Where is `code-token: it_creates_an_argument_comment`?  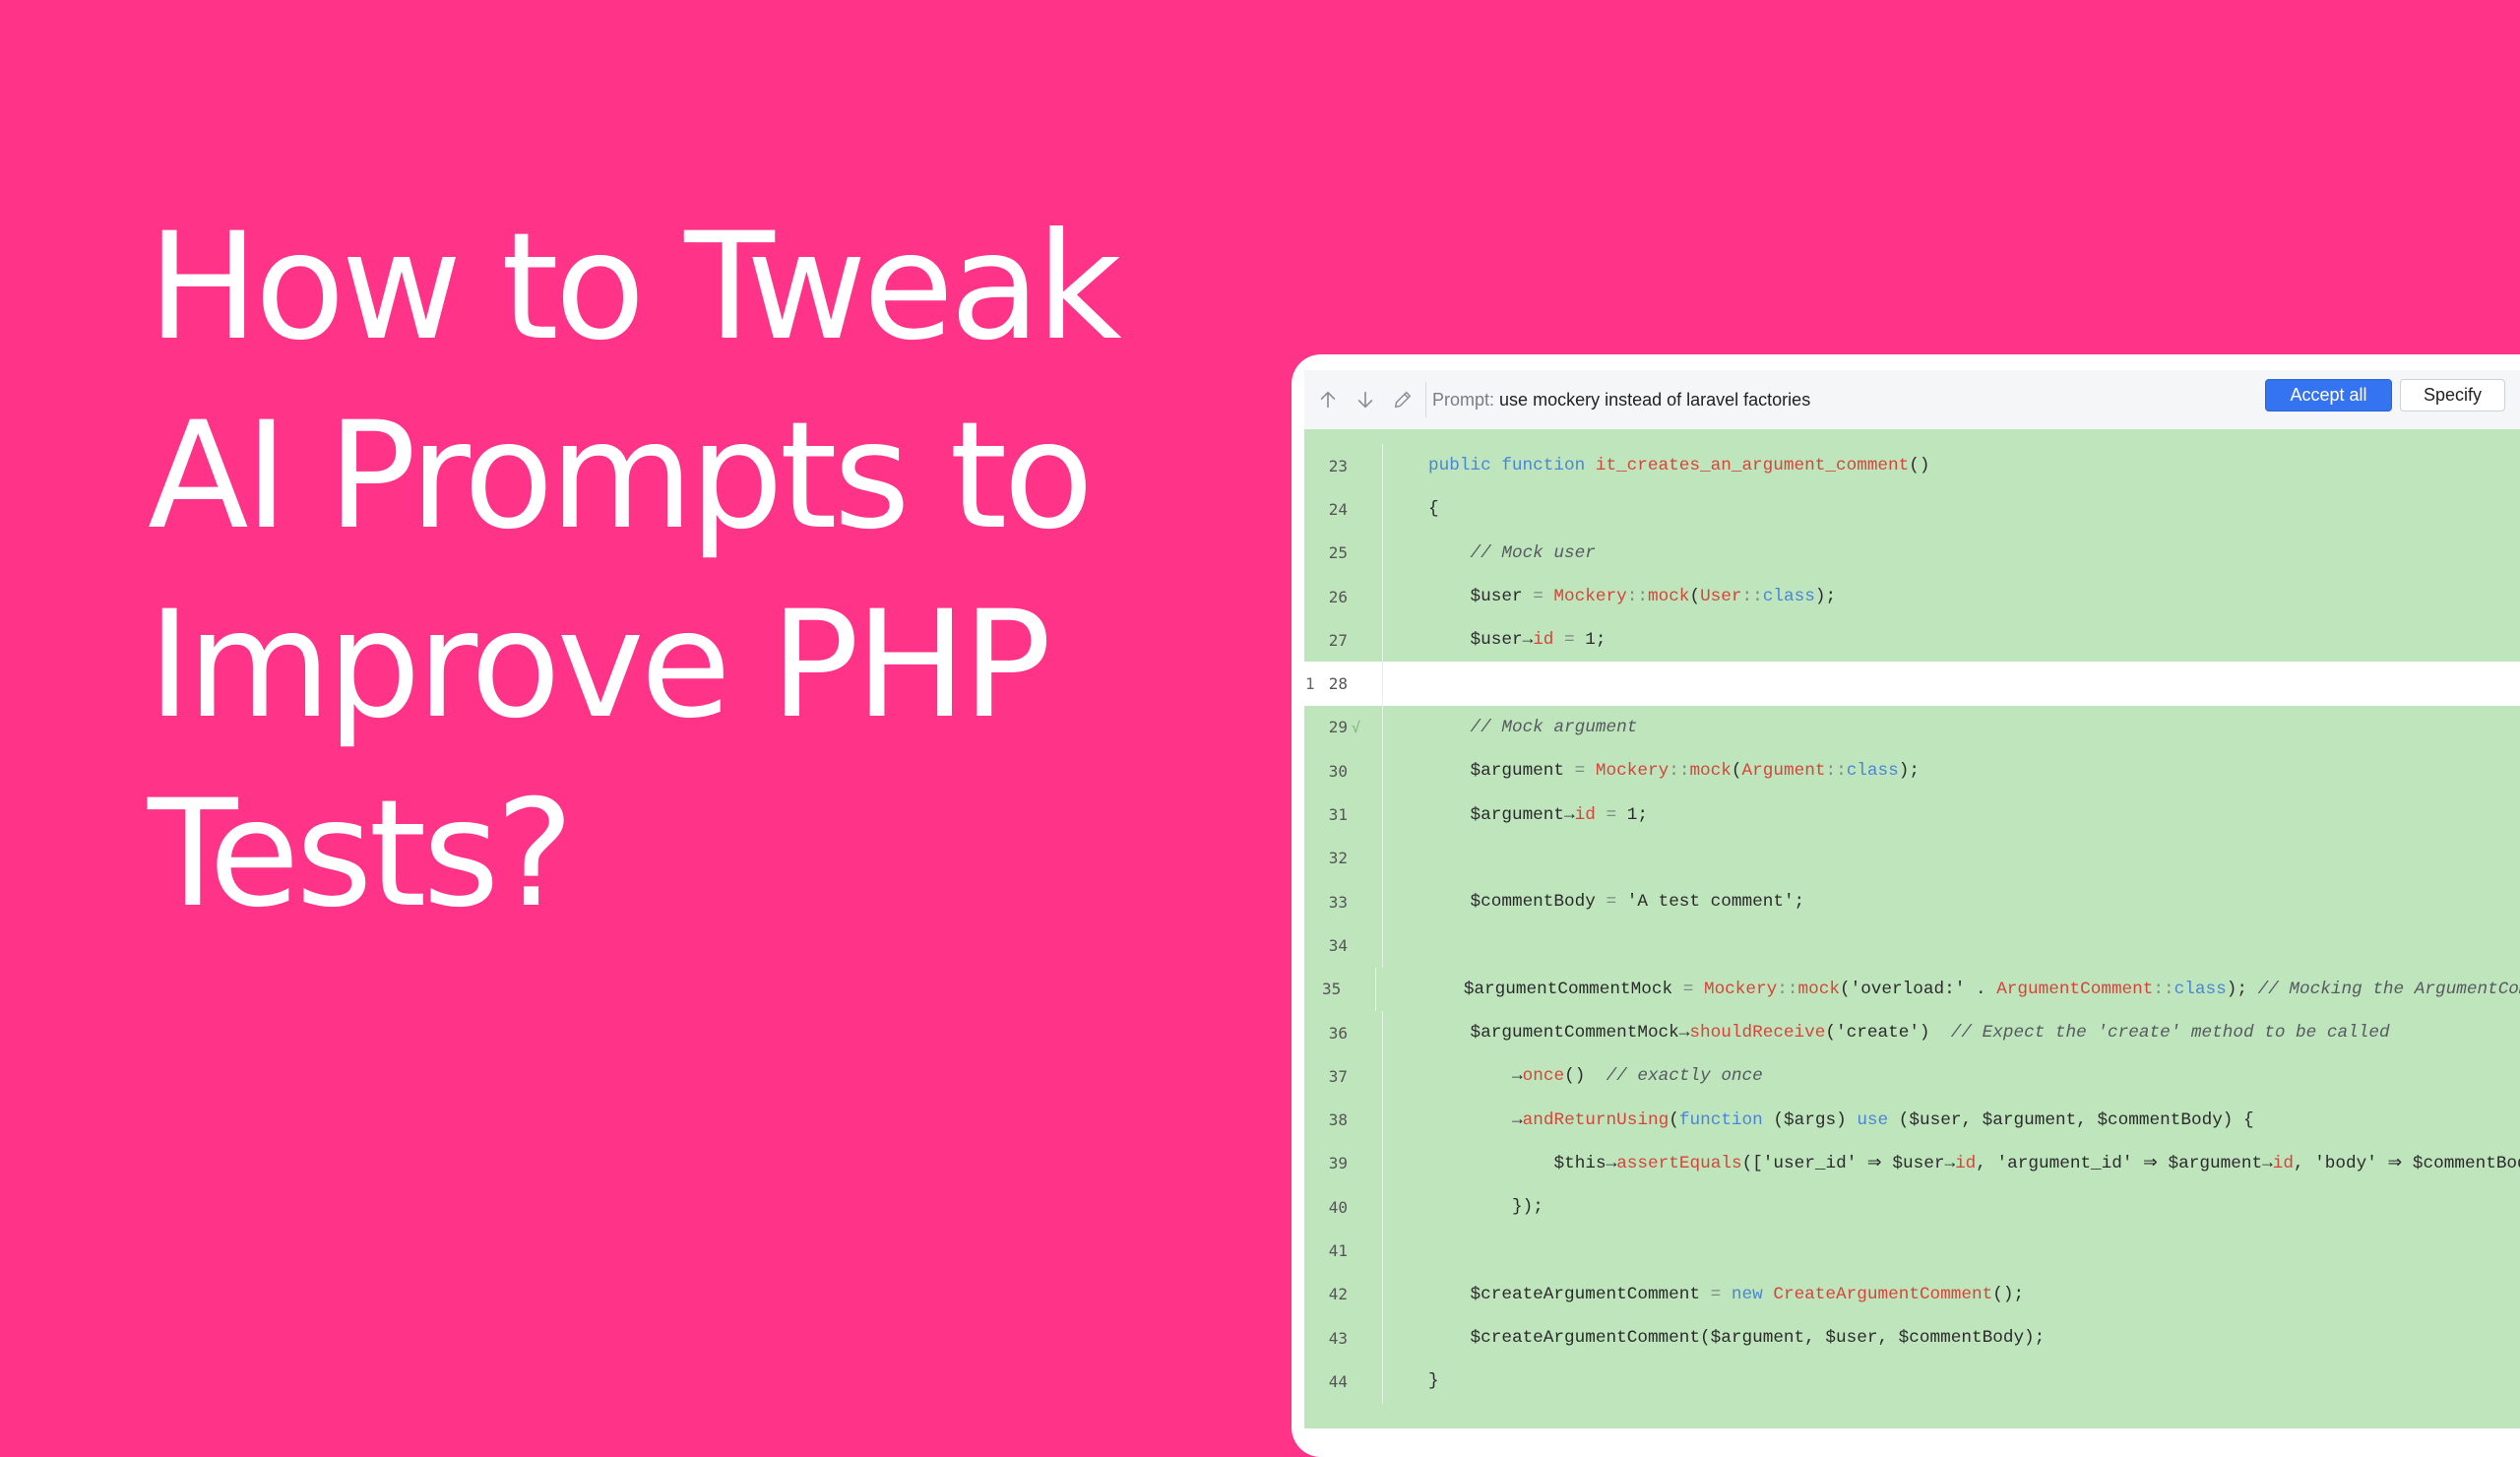
code-token: it_creates_an_argument_comment is located at coordinates (1752, 466).